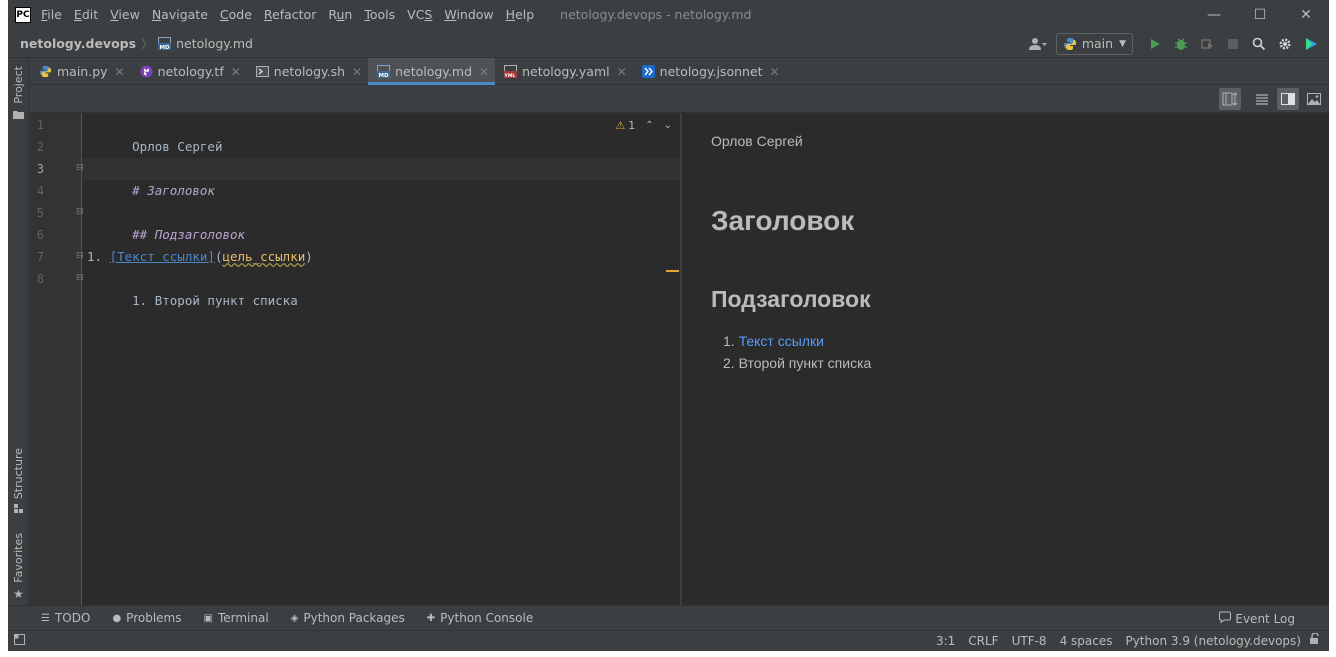  I want to click on toggle-tool-windows-icon, so click(19, 641).